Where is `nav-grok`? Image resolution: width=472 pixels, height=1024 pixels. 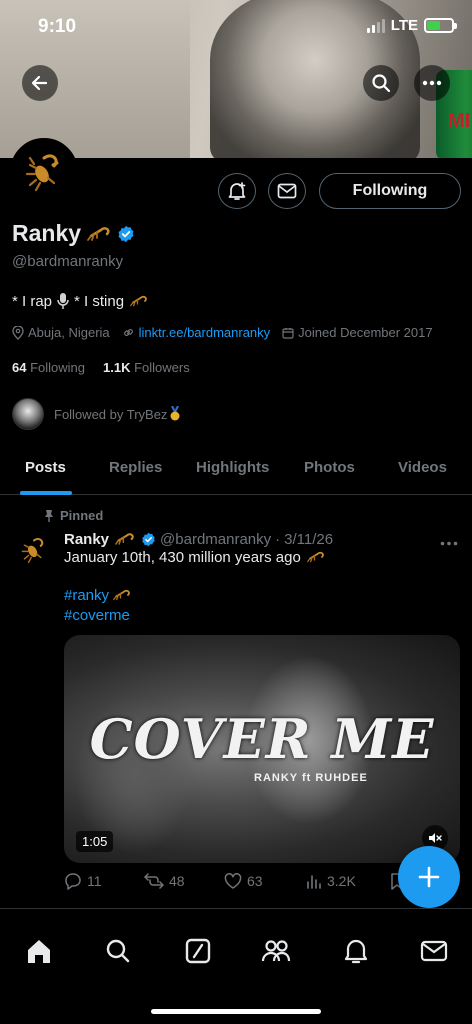 nav-grok is located at coordinates (198, 951).